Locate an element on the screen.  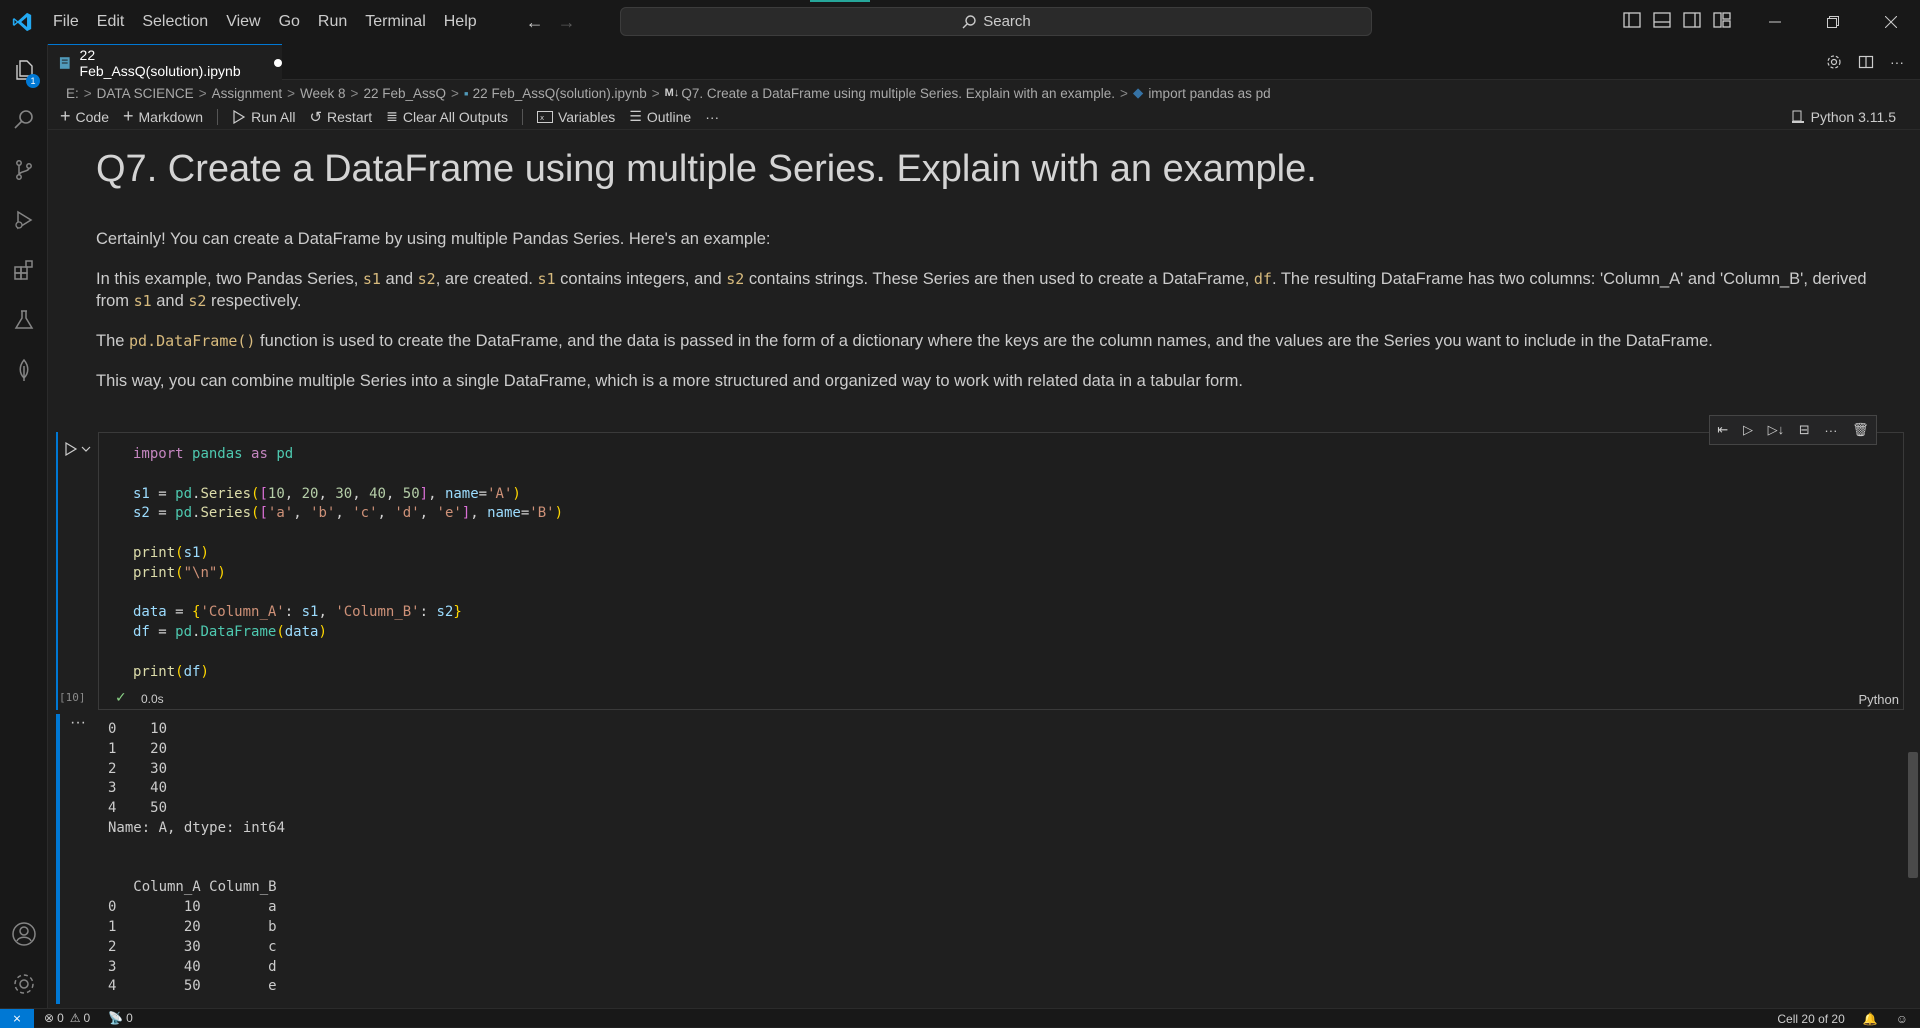
output-more-button: ··· is located at coordinates (78, 723).